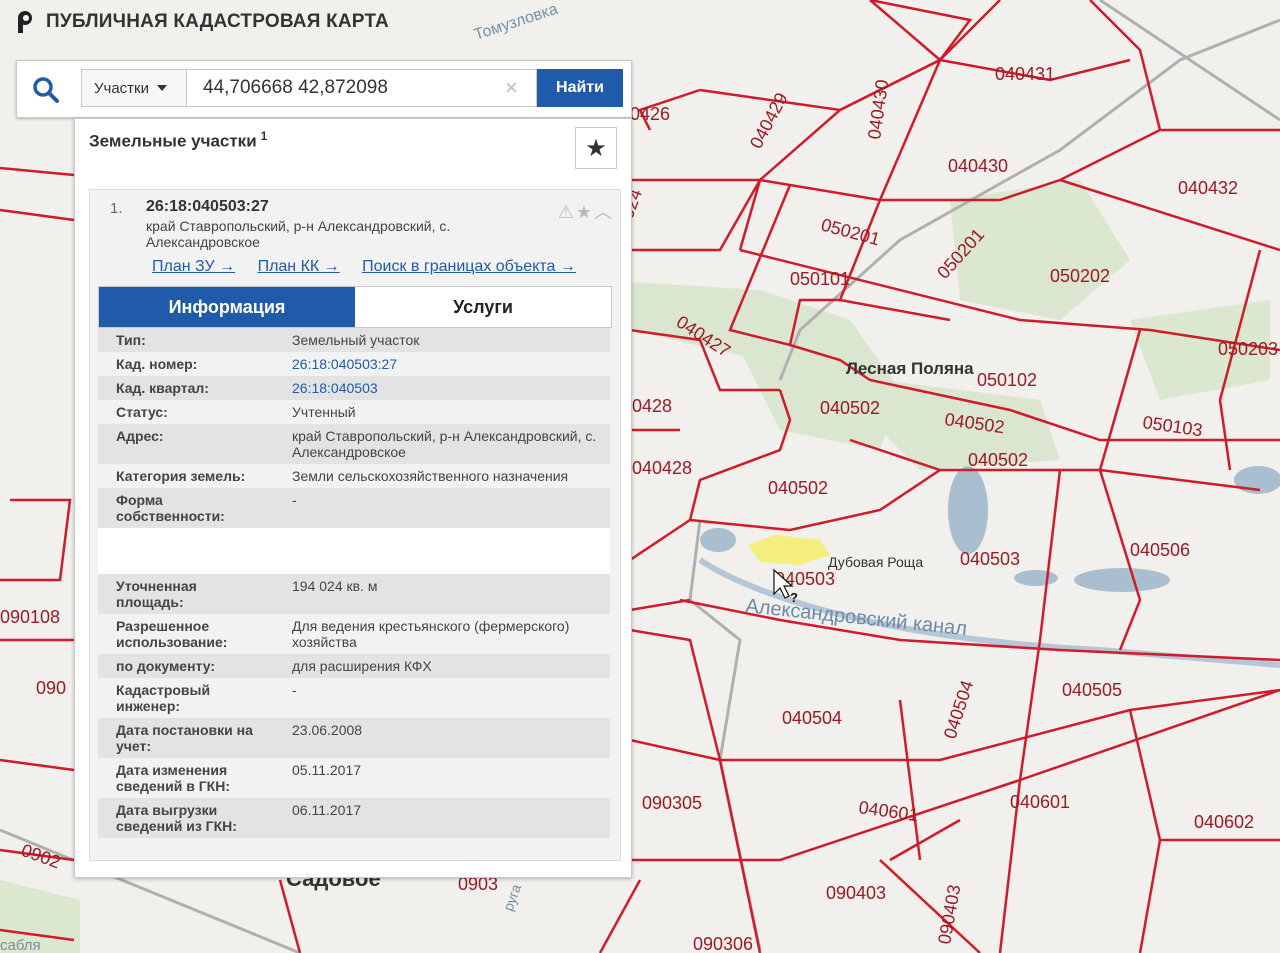  Describe the element at coordinates (512, 897) in the screenshot. I see `svg-text: руга` at that location.